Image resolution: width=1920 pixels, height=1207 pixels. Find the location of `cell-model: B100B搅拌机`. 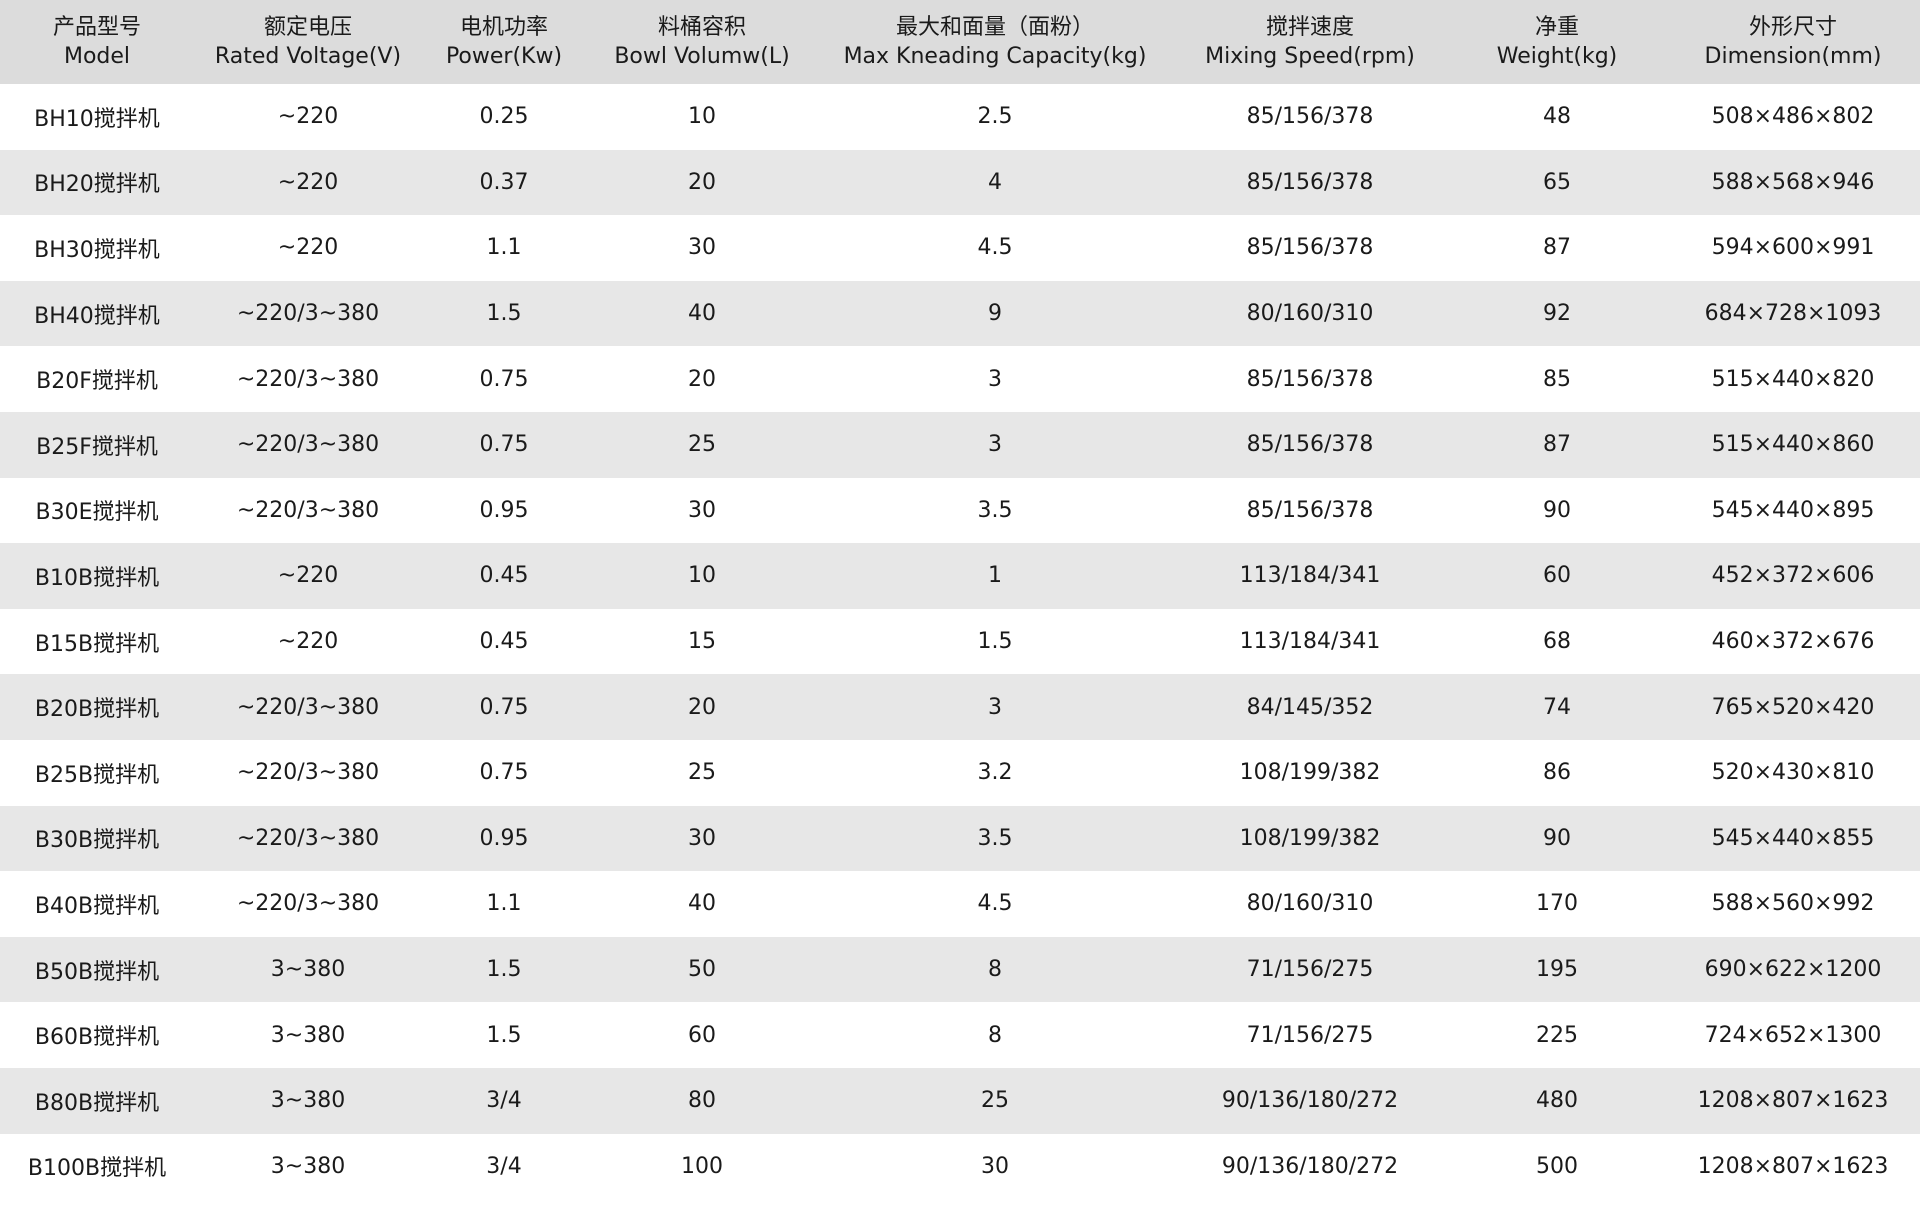

cell-model: B100B搅拌机 is located at coordinates (97, 1169).